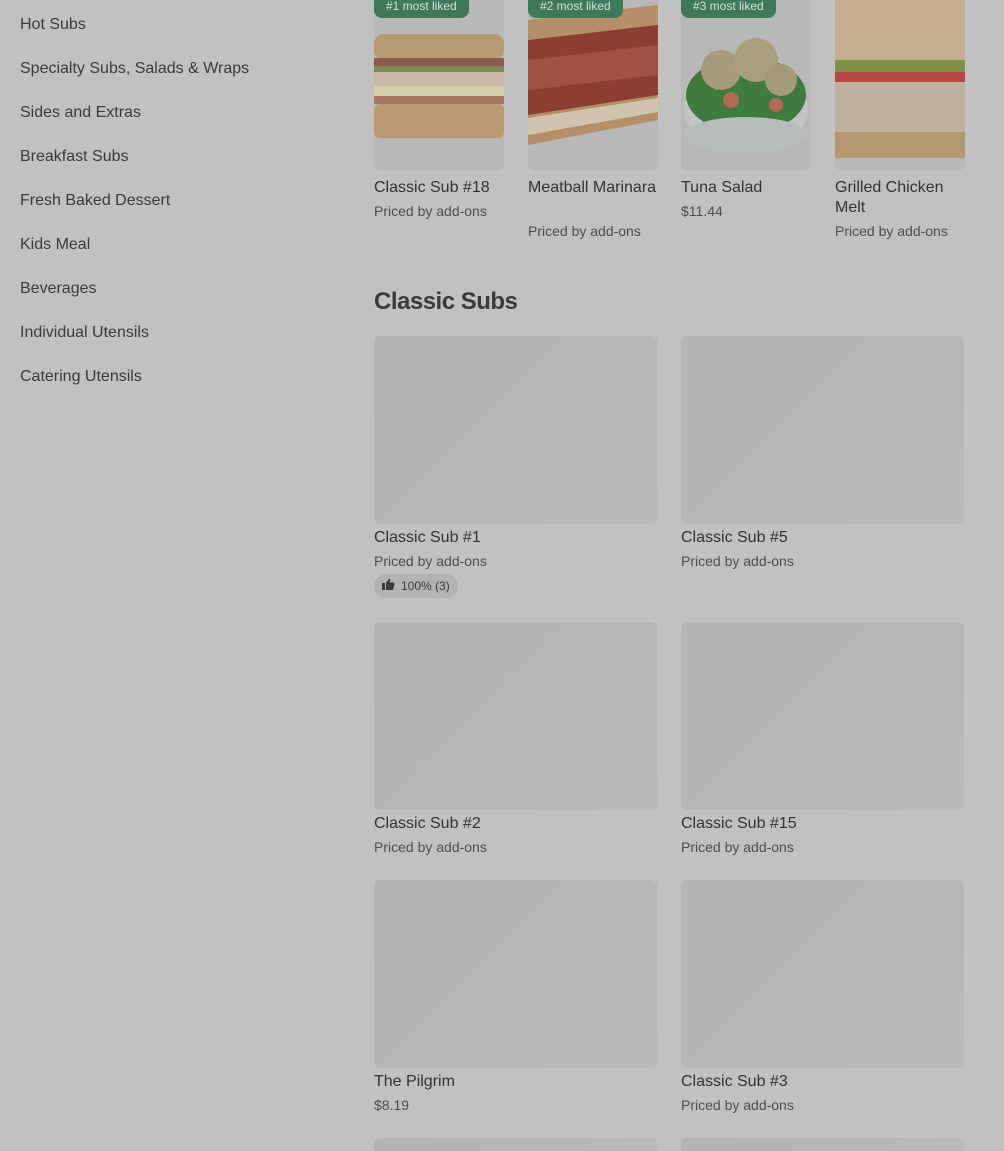  I want to click on menu-item-title: Classic Sub #2, so click(427, 823).